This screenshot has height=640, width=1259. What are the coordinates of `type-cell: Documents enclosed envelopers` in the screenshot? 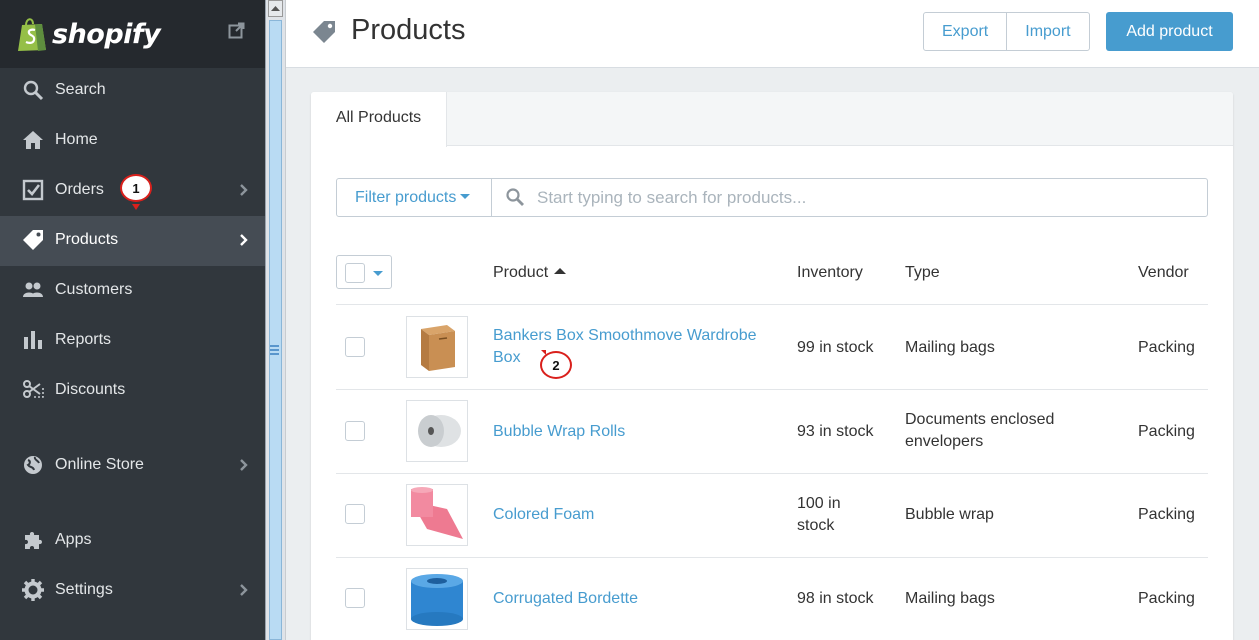 It's located at (980, 430).